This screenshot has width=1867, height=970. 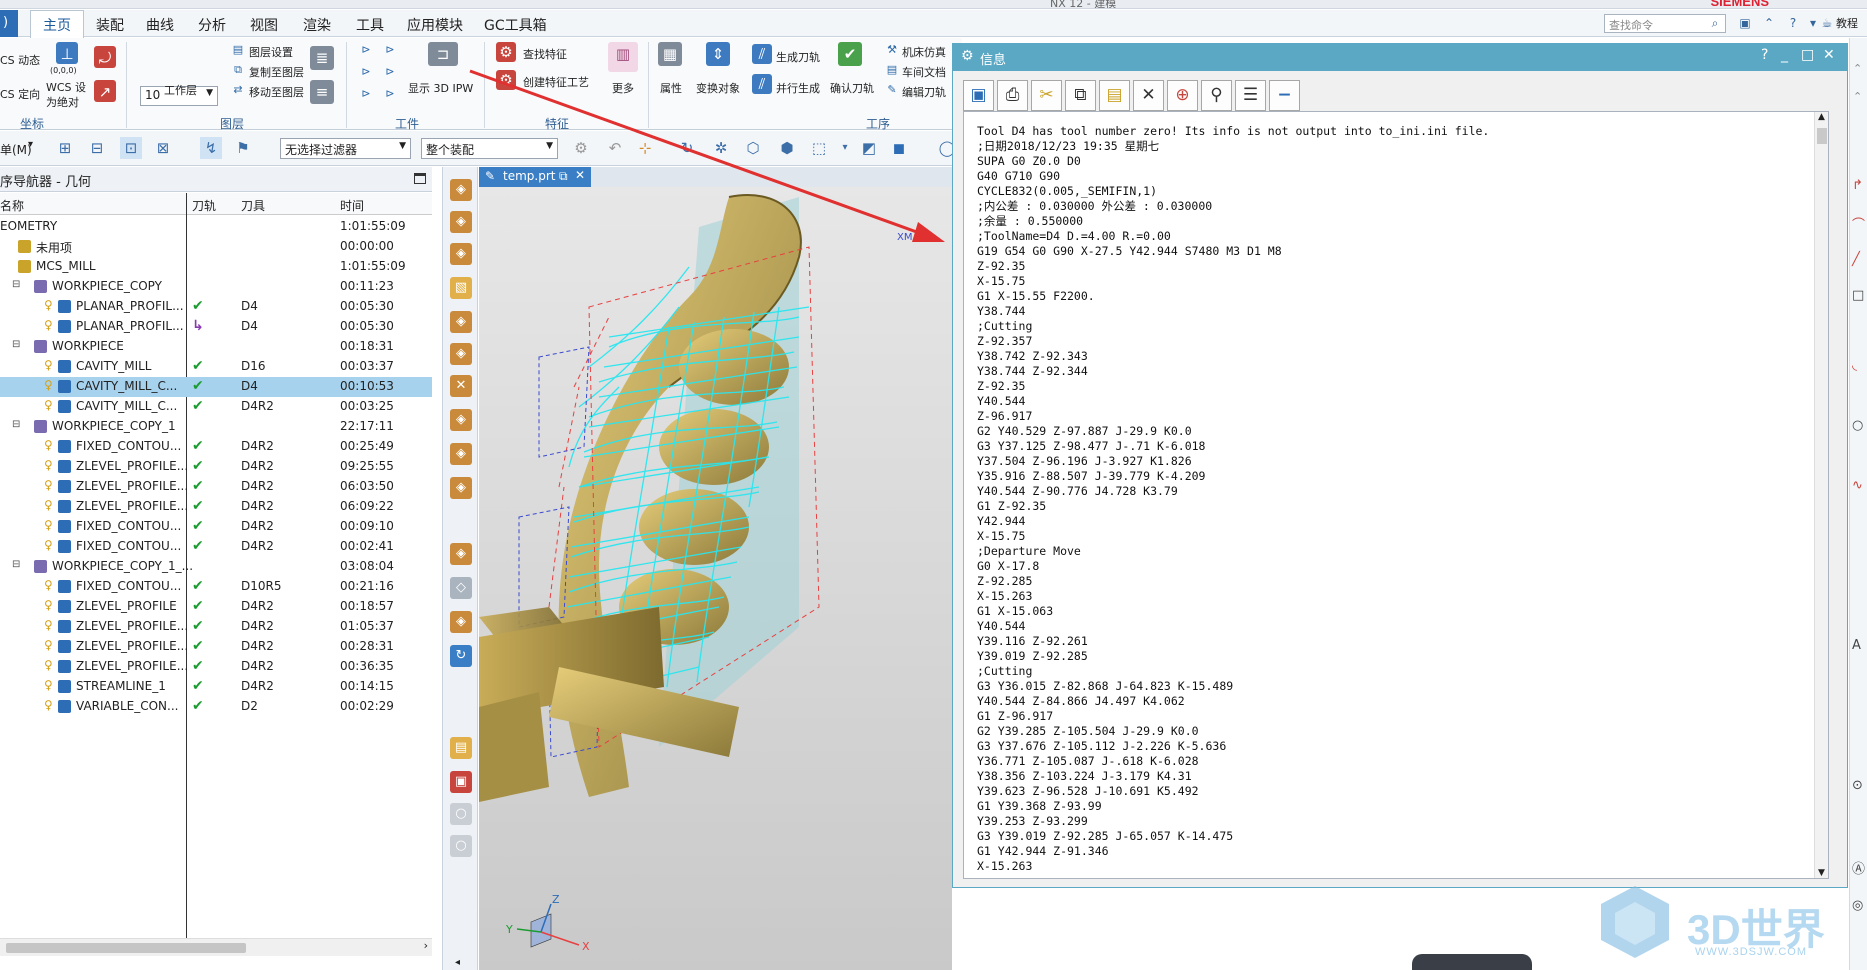 I want to click on save-icon: ▣, so click(x=978, y=95).